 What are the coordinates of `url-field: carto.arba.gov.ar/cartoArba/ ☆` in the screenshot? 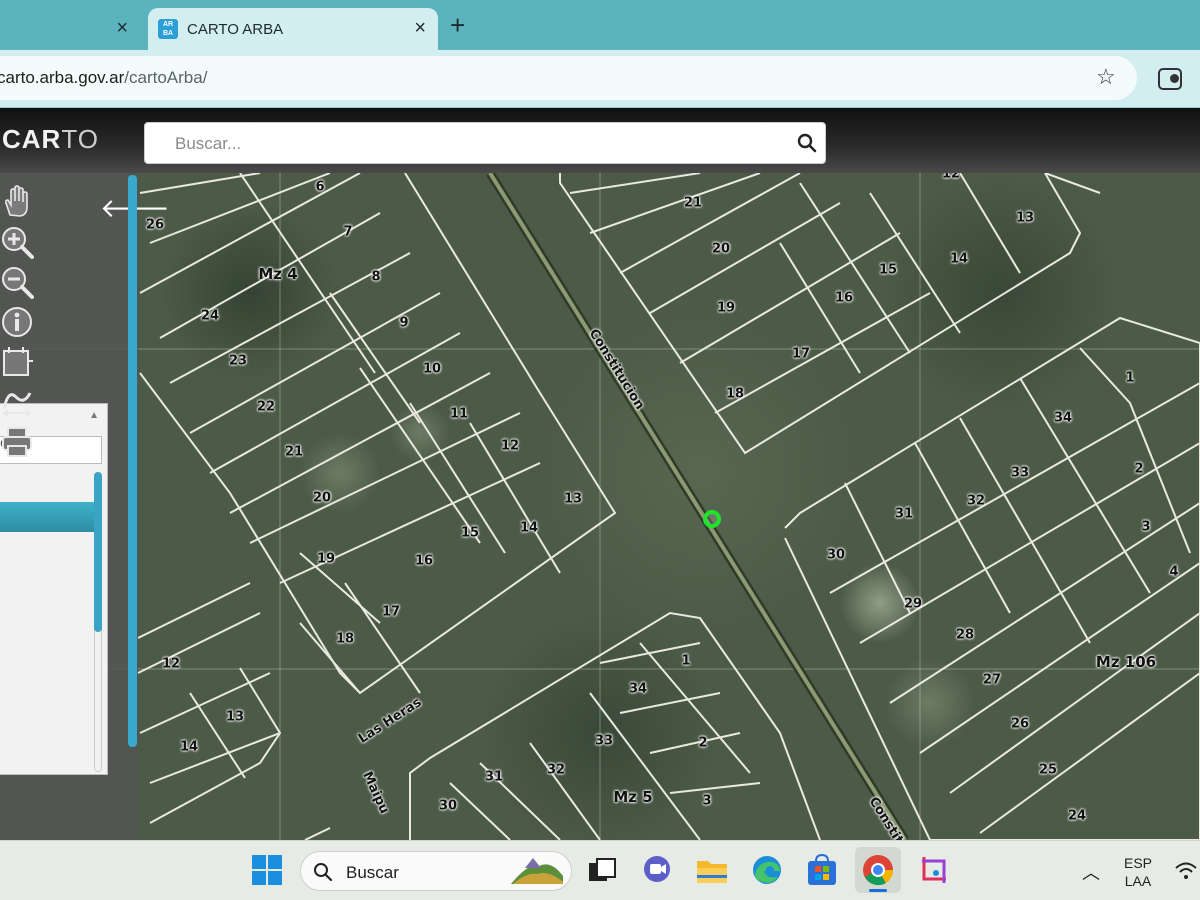 It's located at (568, 78).